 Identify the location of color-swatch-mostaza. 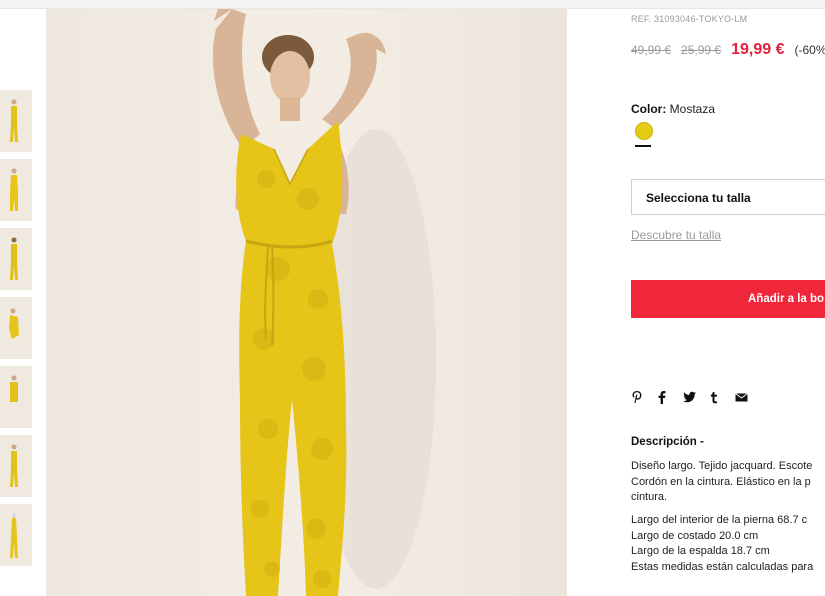
(644, 131).